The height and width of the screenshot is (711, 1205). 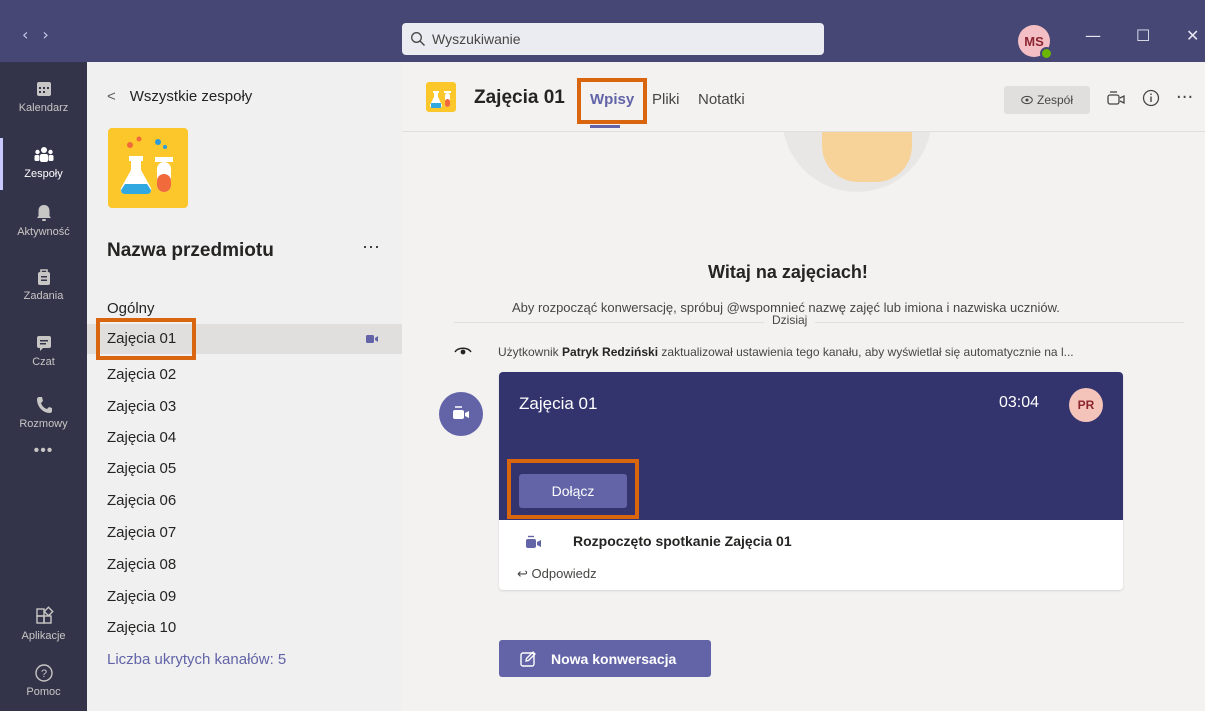 What do you see at coordinates (43, 277) in the screenshot?
I see `assignments-icon` at bounding box center [43, 277].